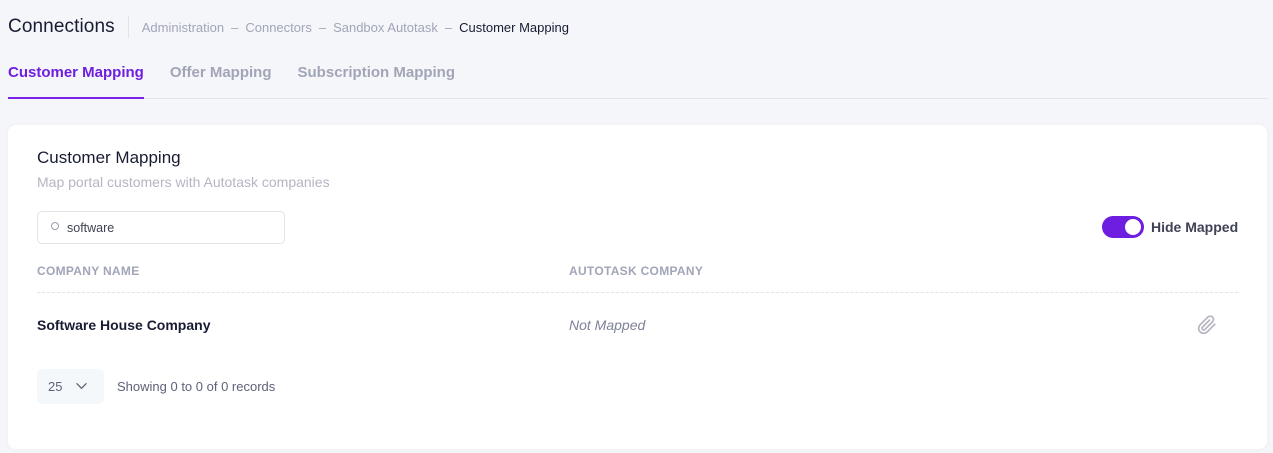 The image size is (1273, 453). What do you see at coordinates (109, 157) in the screenshot?
I see `card-title: Customer Mapping` at bounding box center [109, 157].